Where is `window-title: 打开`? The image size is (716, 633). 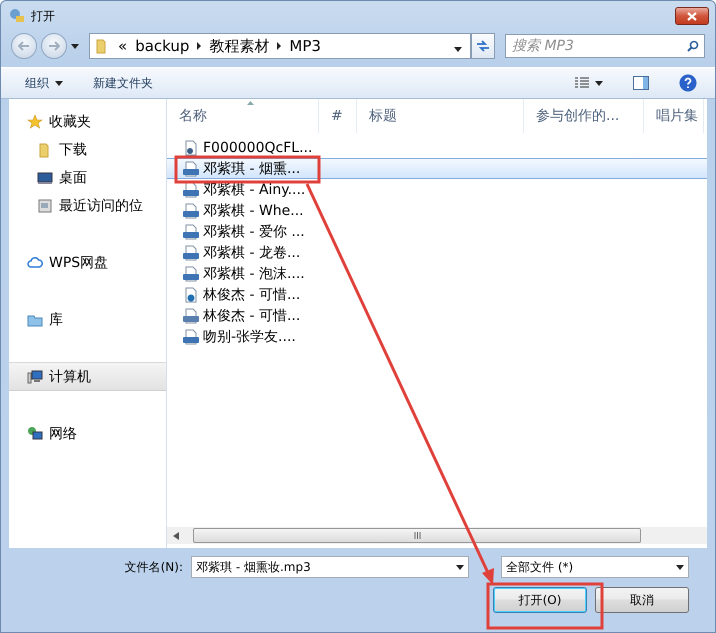
window-title: 打开 is located at coordinates (43, 16).